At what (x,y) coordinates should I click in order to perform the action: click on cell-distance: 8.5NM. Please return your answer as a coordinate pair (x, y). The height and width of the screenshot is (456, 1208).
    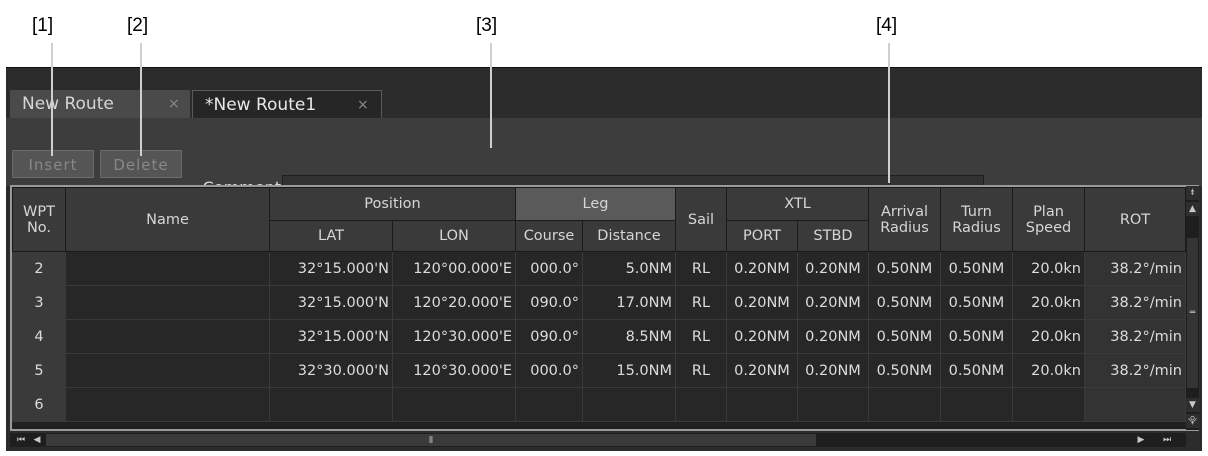
    Looking at the image, I should click on (629, 336).